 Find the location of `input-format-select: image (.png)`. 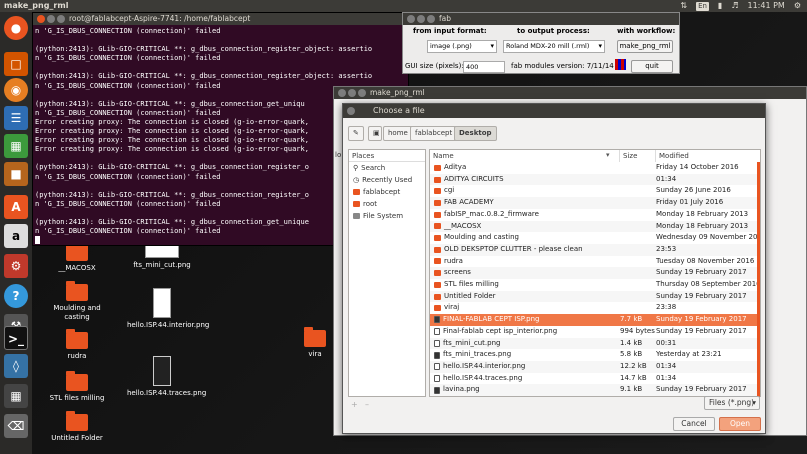

input-format-select: image (.png) is located at coordinates (462, 46).